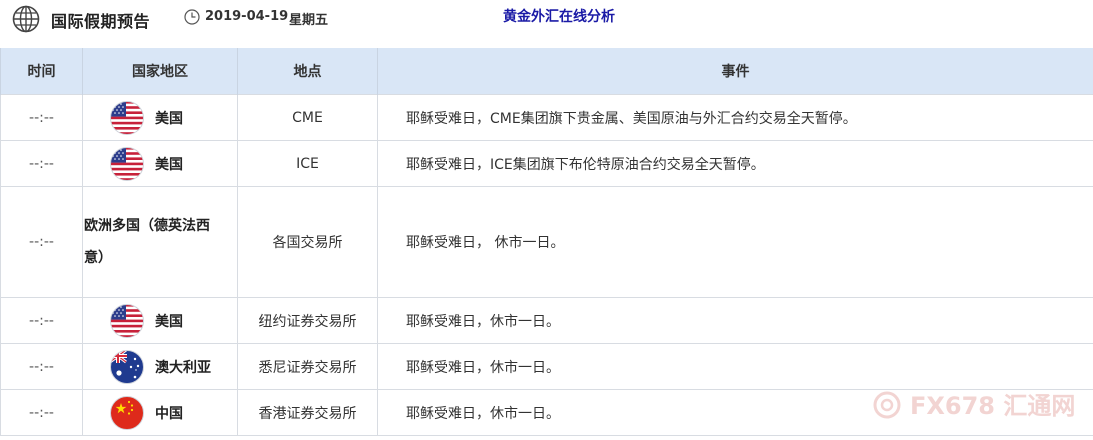  Describe the element at coordinates (127, 367) in the screenshot. I see `australia-flag-icon` at that location.